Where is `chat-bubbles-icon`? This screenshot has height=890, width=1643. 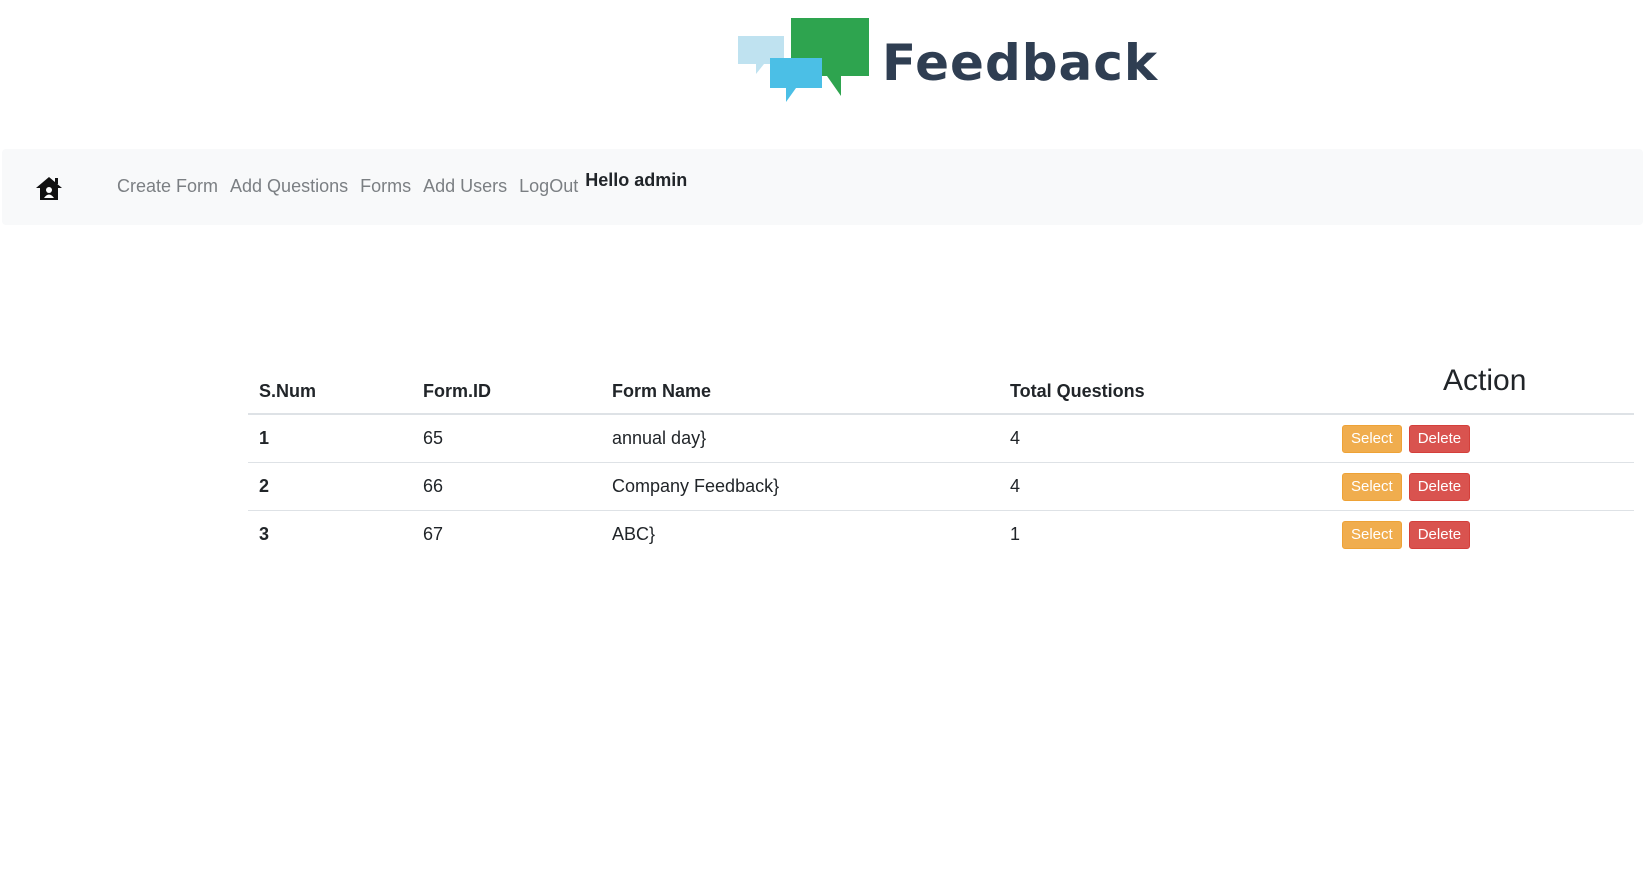 chat-bubbles-icon is located at coordinates (803, 60).